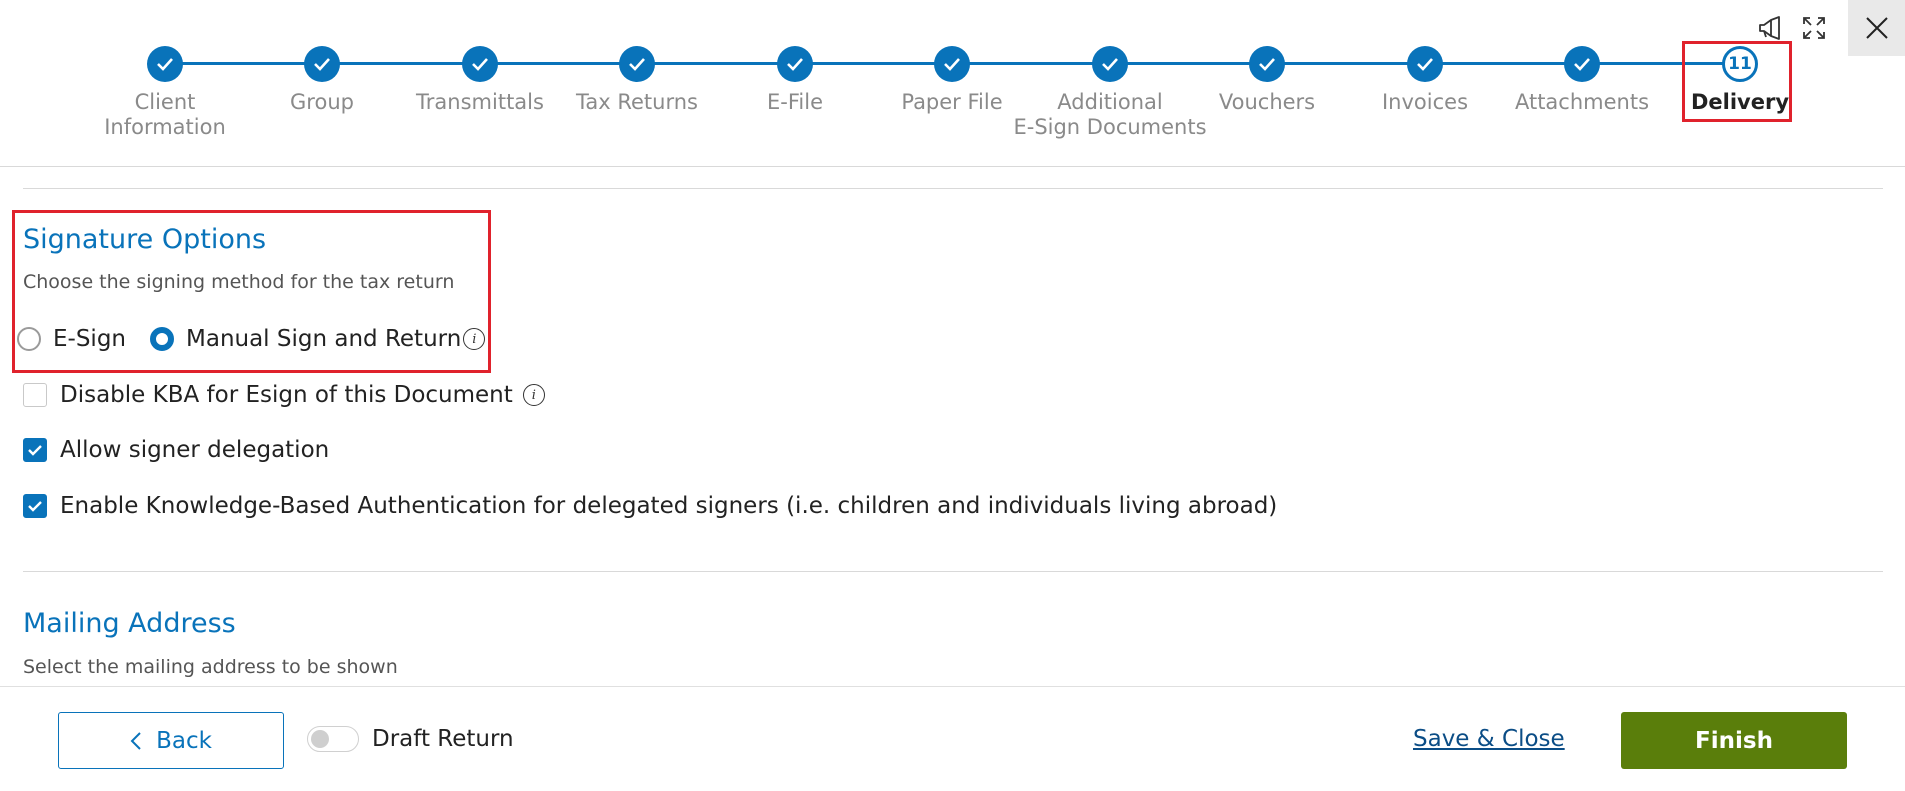  What do you see at coordinates (1489, 739) in the screenshot?
I see `save-close-link: Save & Close` at bounding box center [1489, 739].